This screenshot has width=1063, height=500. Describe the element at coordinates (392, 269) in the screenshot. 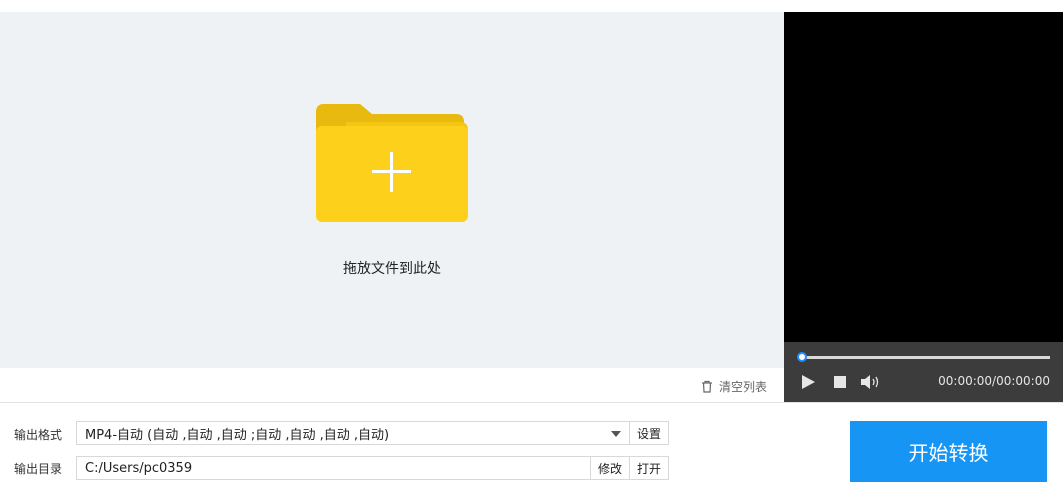

I see `drop-hint-text: 拖放文件到此处` at that location.